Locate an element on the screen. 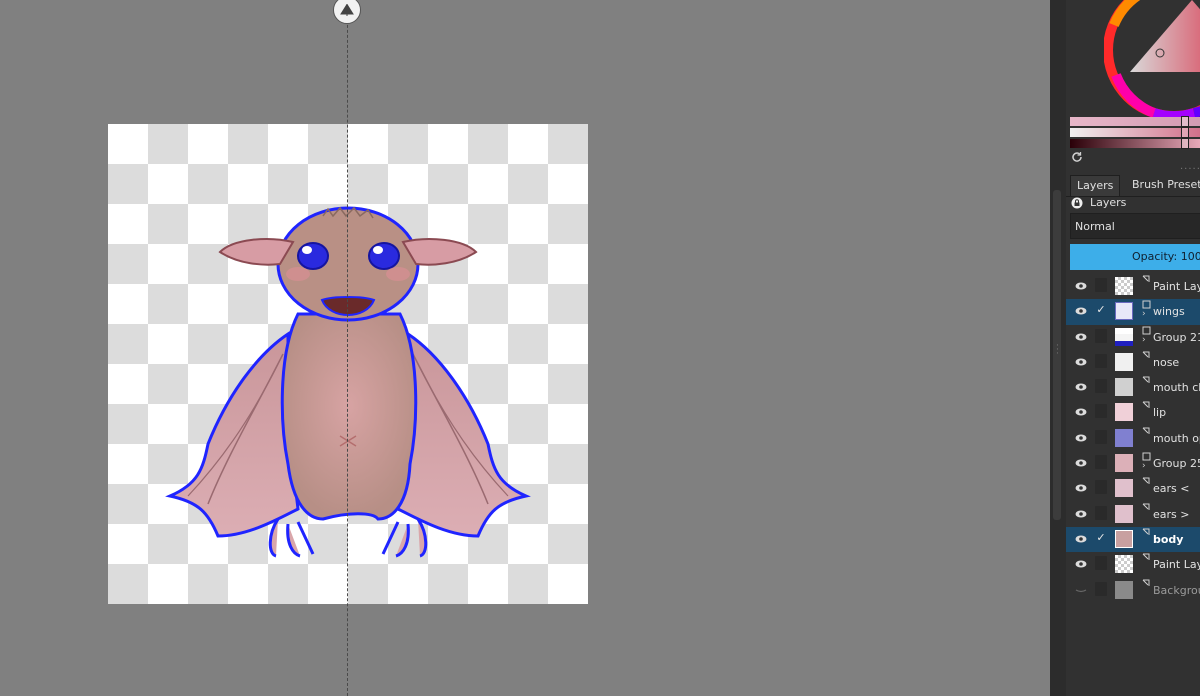 The width and height of the screenshot is (1200, 696). layer-name: Background is located at coordinates (1176, 590).